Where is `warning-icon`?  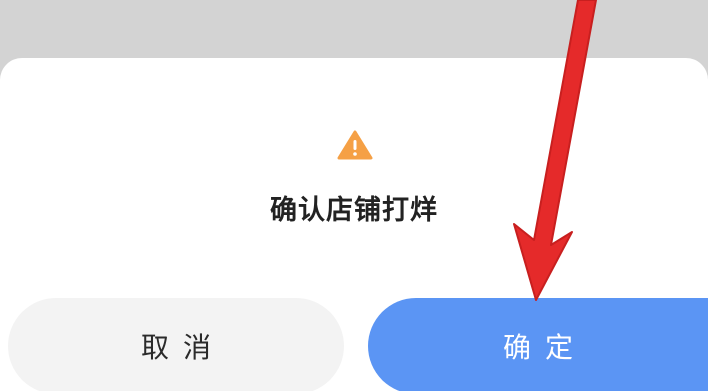 warning-icon is located at coordinates (355, 145).